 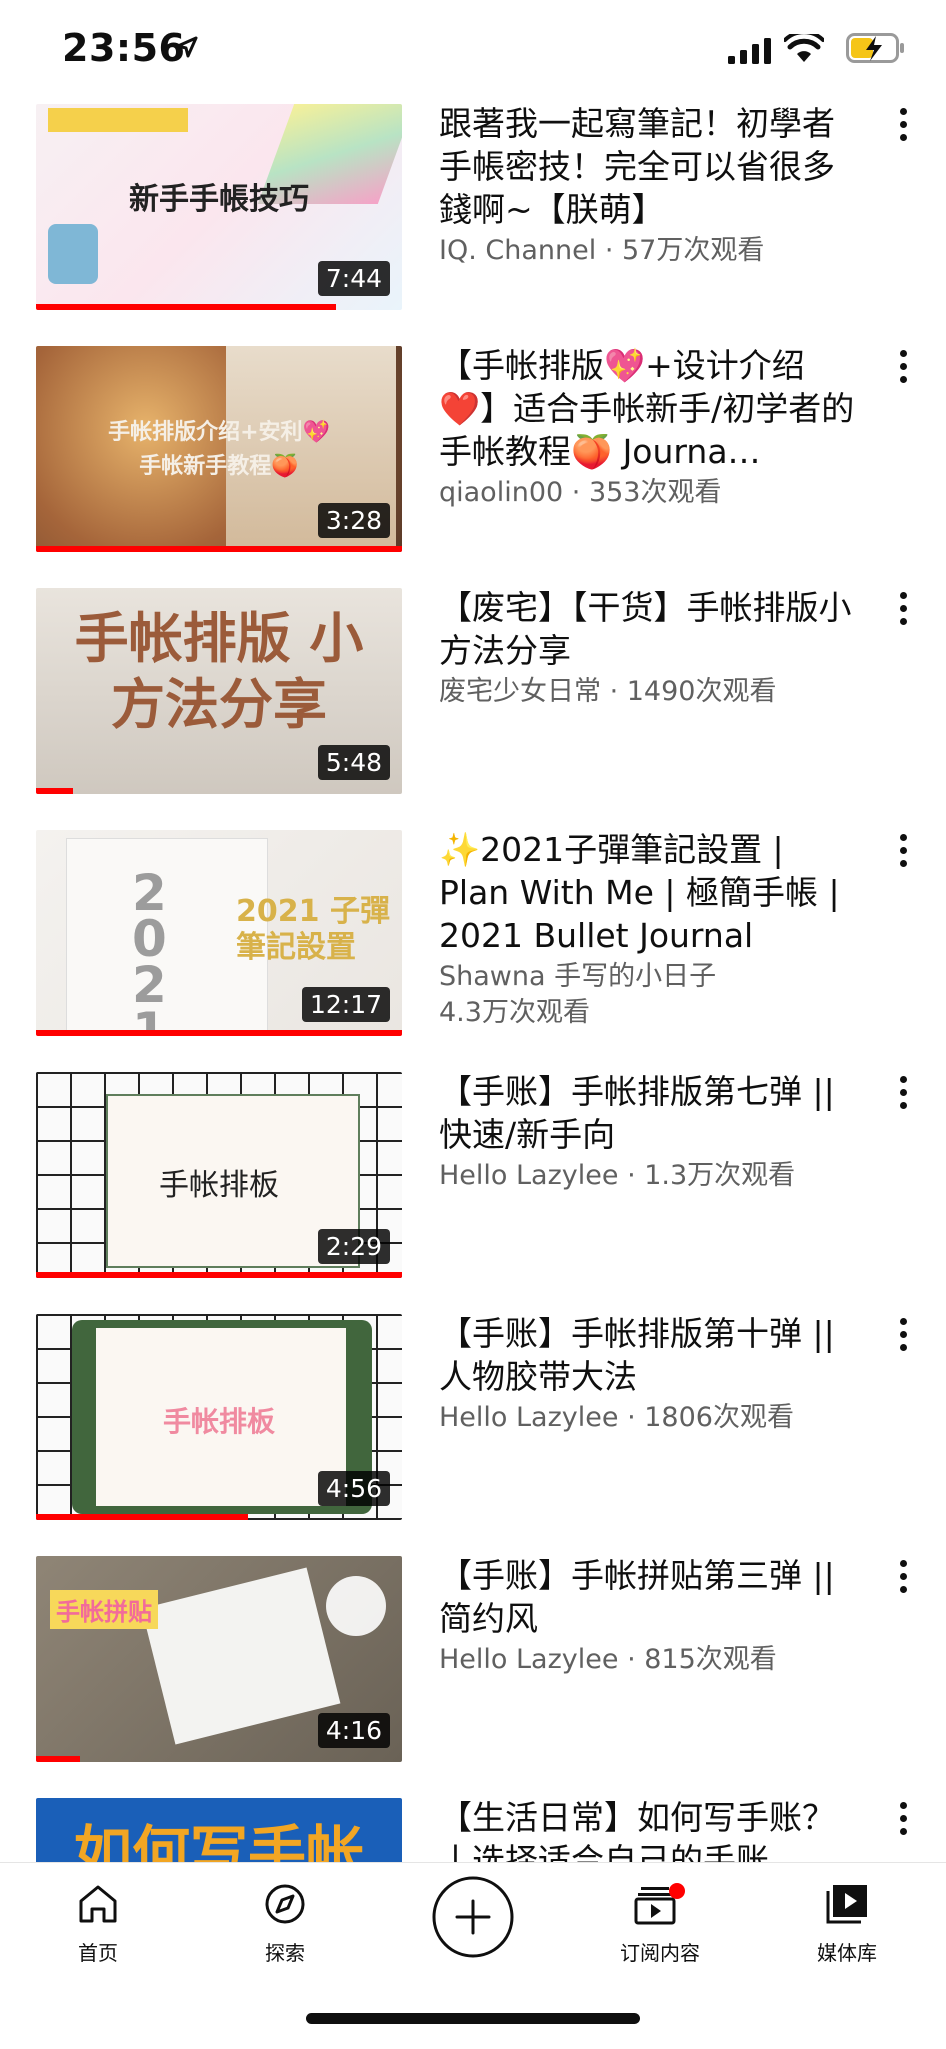 I want to click on video-thumbnail: 手帐排版介绍+安利💖 手帐新手教程🍑 3:28, so click(x=219, y=449).